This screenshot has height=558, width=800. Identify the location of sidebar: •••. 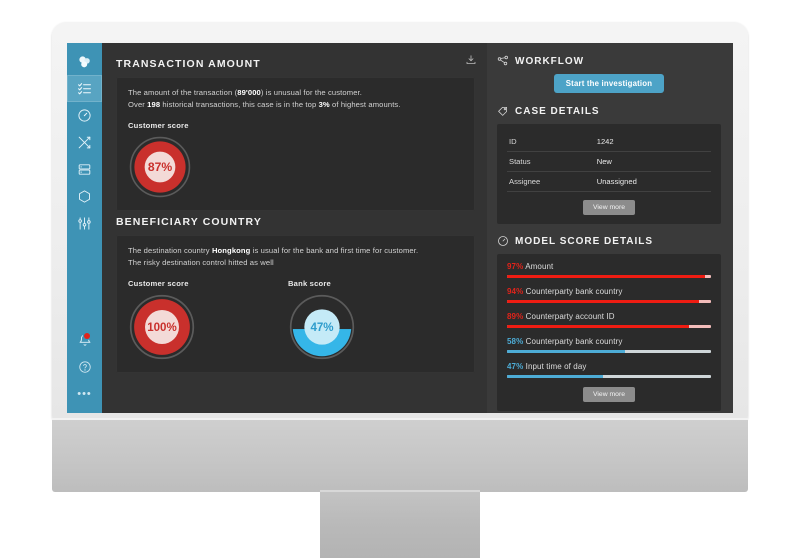
(84, 228).